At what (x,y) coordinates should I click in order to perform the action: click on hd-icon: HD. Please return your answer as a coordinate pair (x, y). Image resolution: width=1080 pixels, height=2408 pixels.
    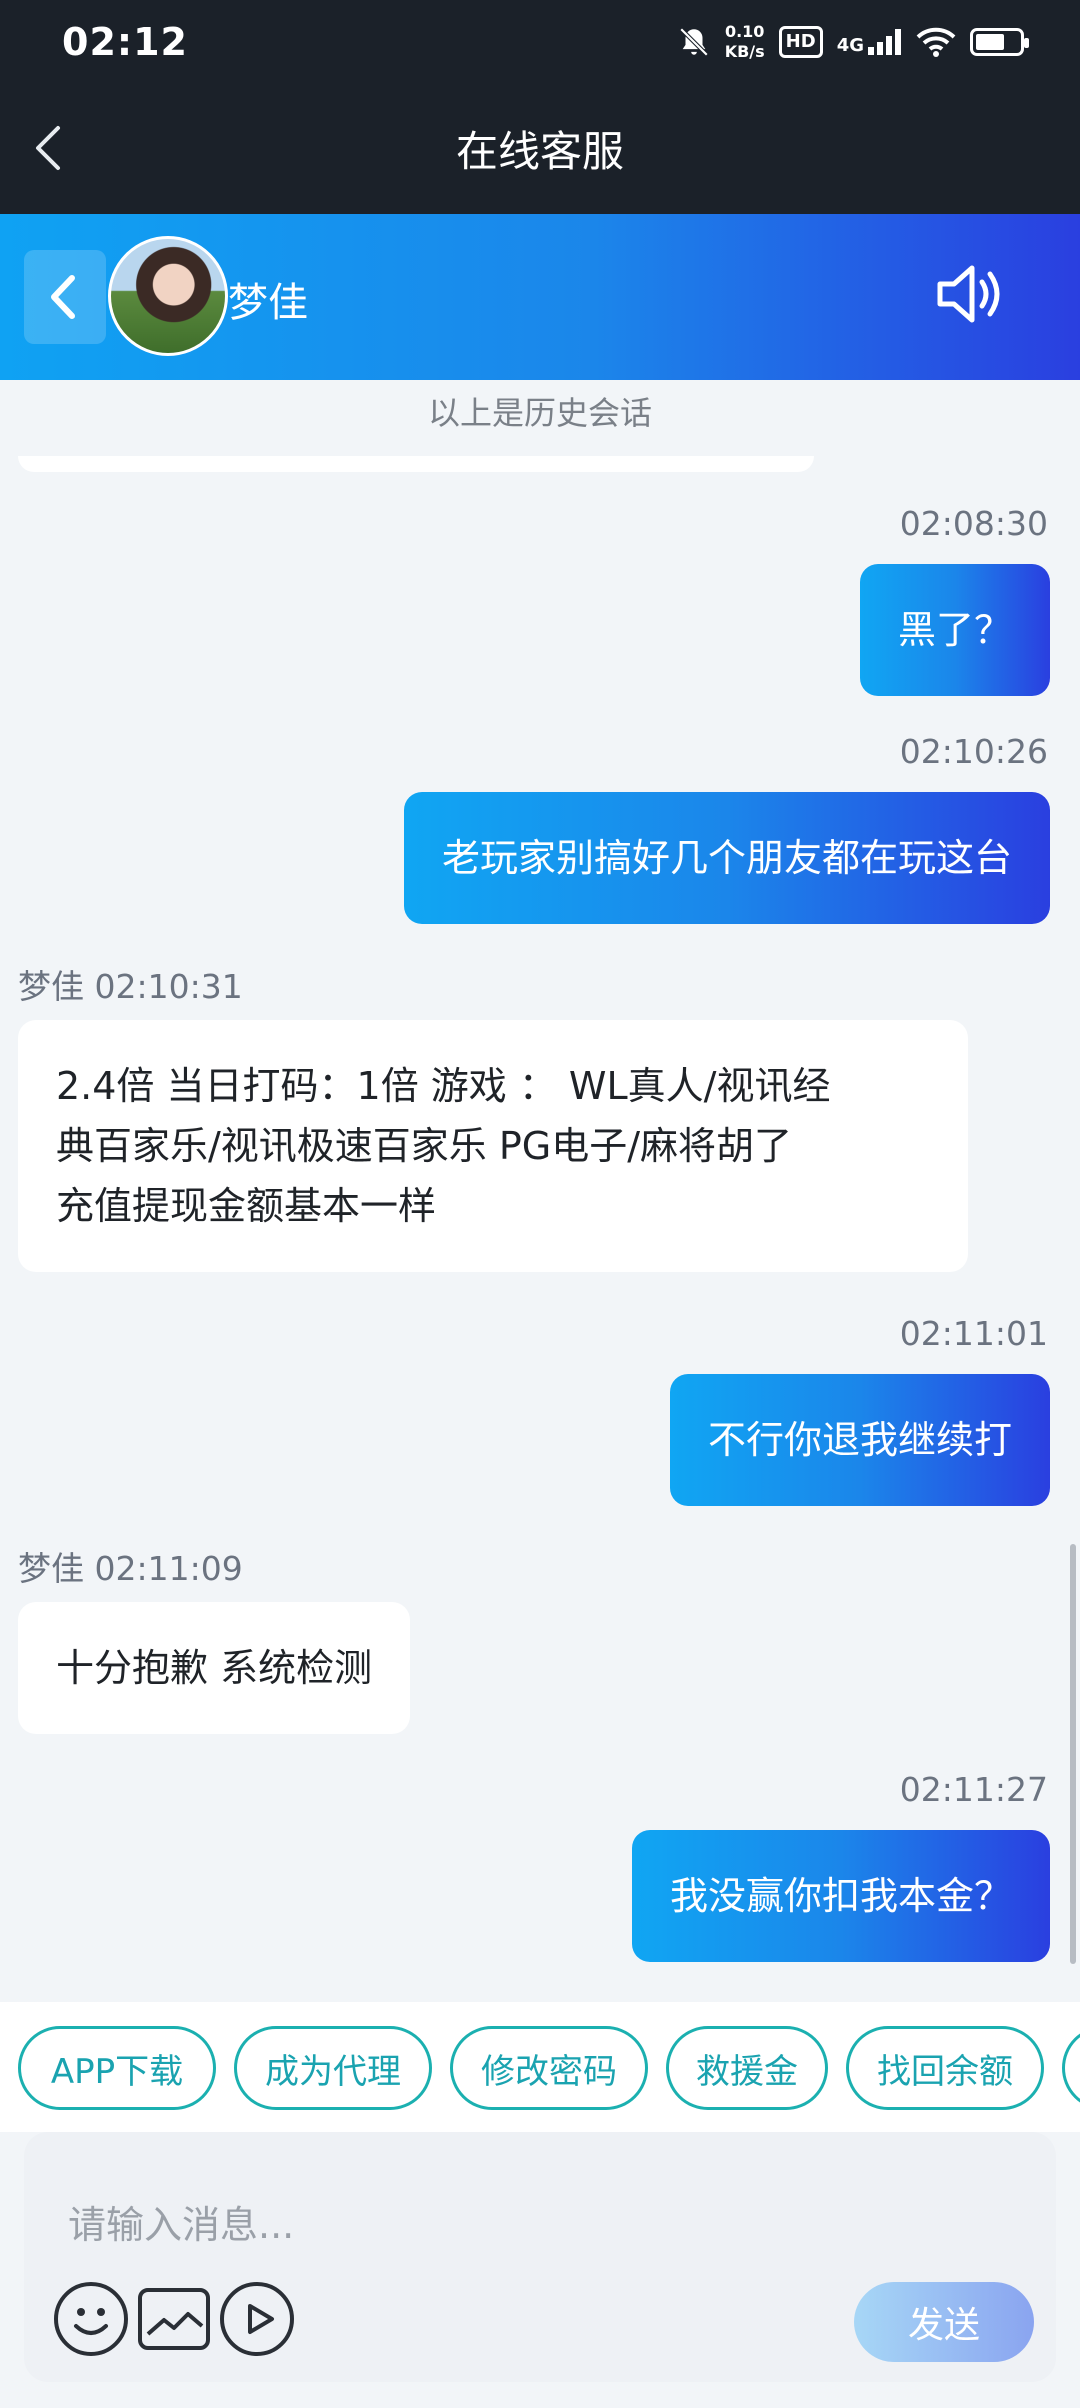
    Looking at the image, I should click on (800, 42).